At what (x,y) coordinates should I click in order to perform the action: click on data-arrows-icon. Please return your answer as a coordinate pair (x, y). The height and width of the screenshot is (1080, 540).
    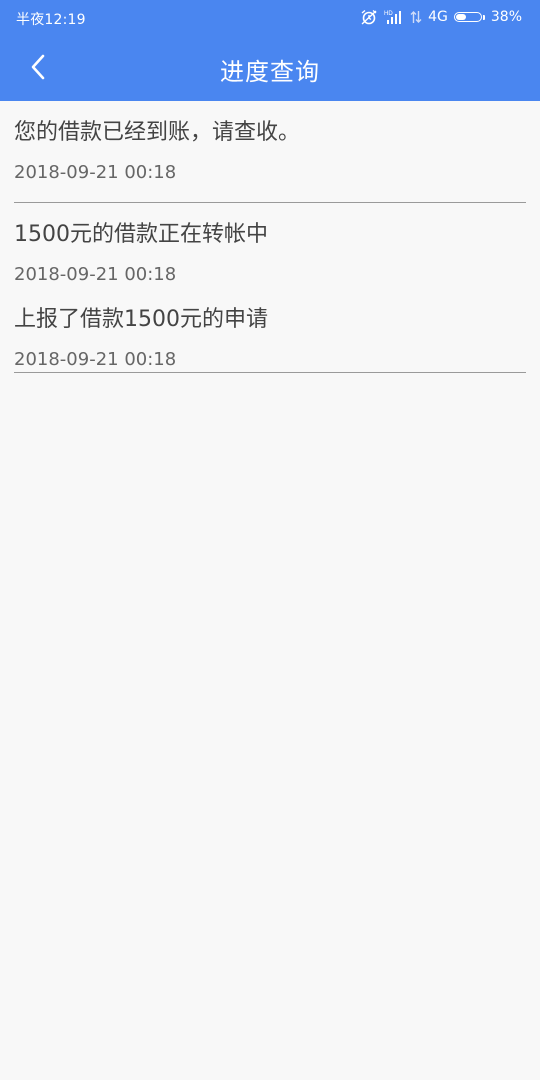
    Looking at the image, I should click on (416, 17).